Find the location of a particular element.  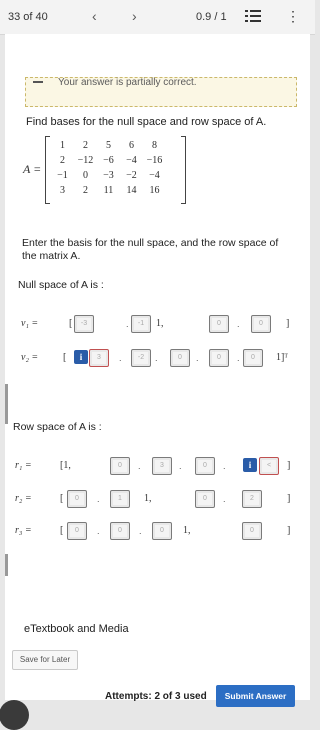

matrix-cell: −12 is located at coordinates (85, 160).